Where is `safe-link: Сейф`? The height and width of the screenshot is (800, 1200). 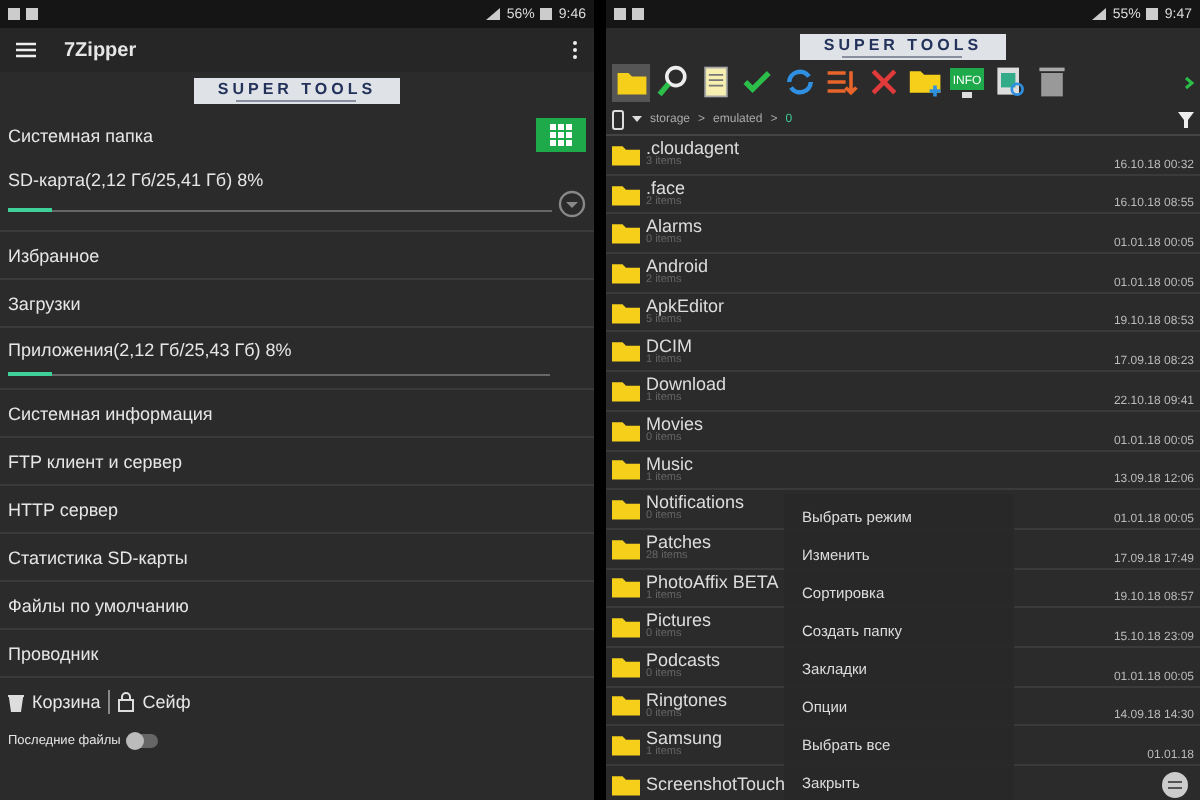
safe-link: Сейф is located at coordinates (166, 702).